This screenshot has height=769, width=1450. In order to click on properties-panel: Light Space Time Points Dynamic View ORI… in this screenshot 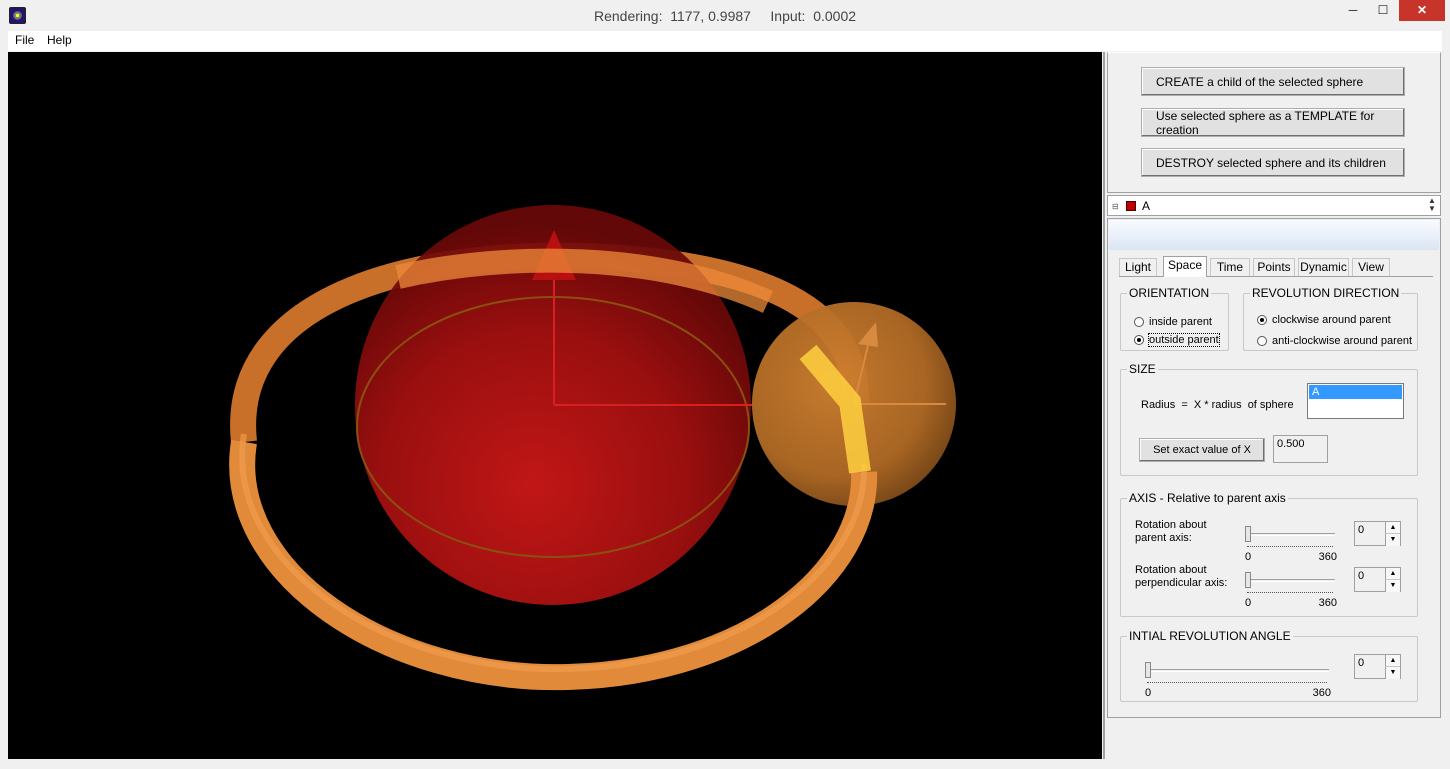, I will do `click(1274, 468)`.